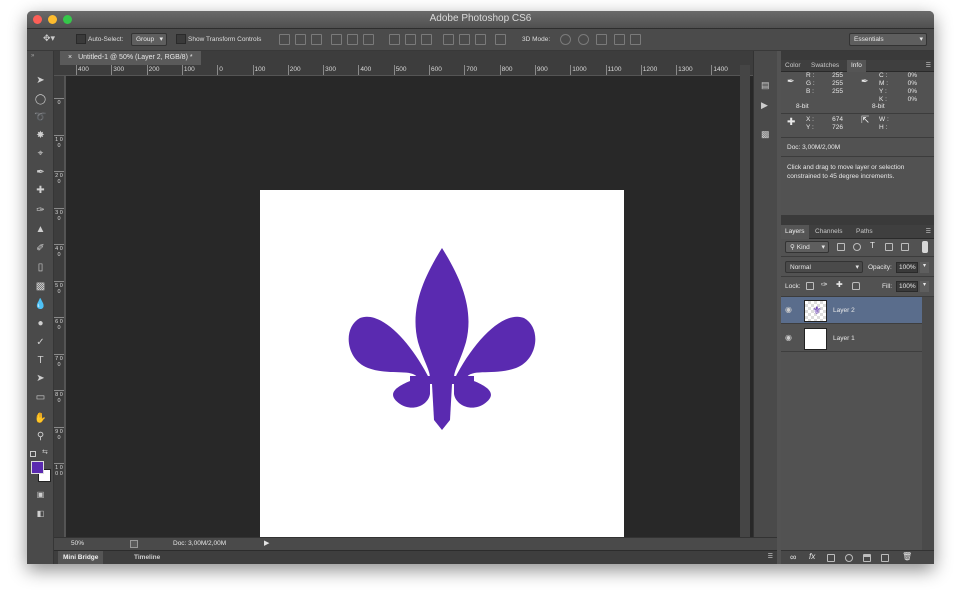 The image size is (960, 606). I want to click on distribute-left-icon, so click(448, 39).